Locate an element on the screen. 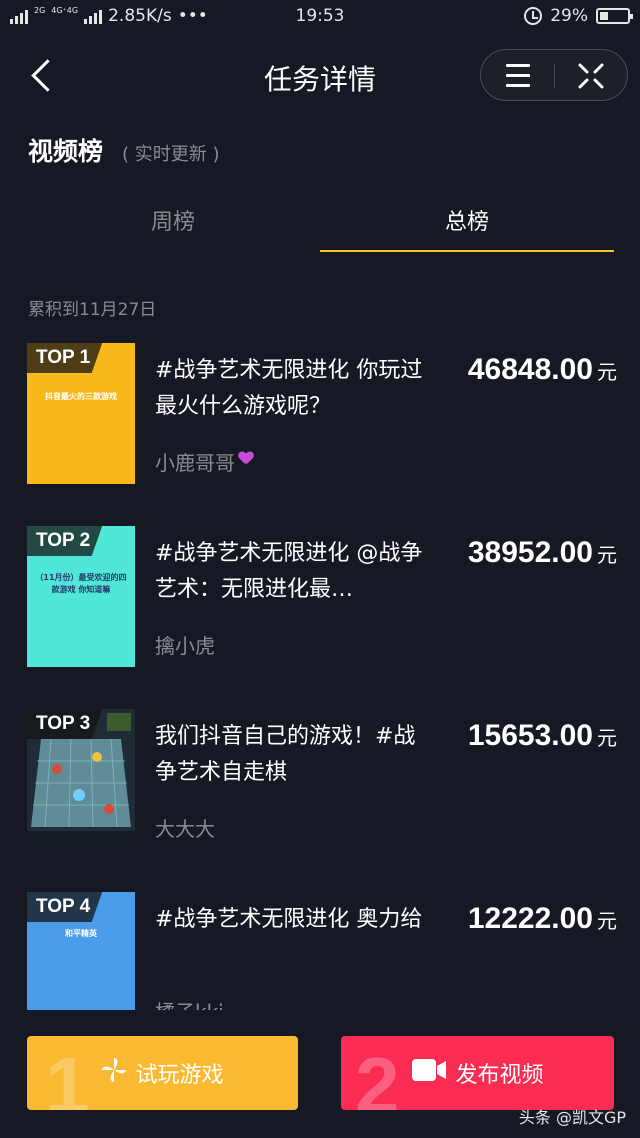 This screenshot has width=640, height=1138. step-number: 2 is located at coordinates (377, 1076).